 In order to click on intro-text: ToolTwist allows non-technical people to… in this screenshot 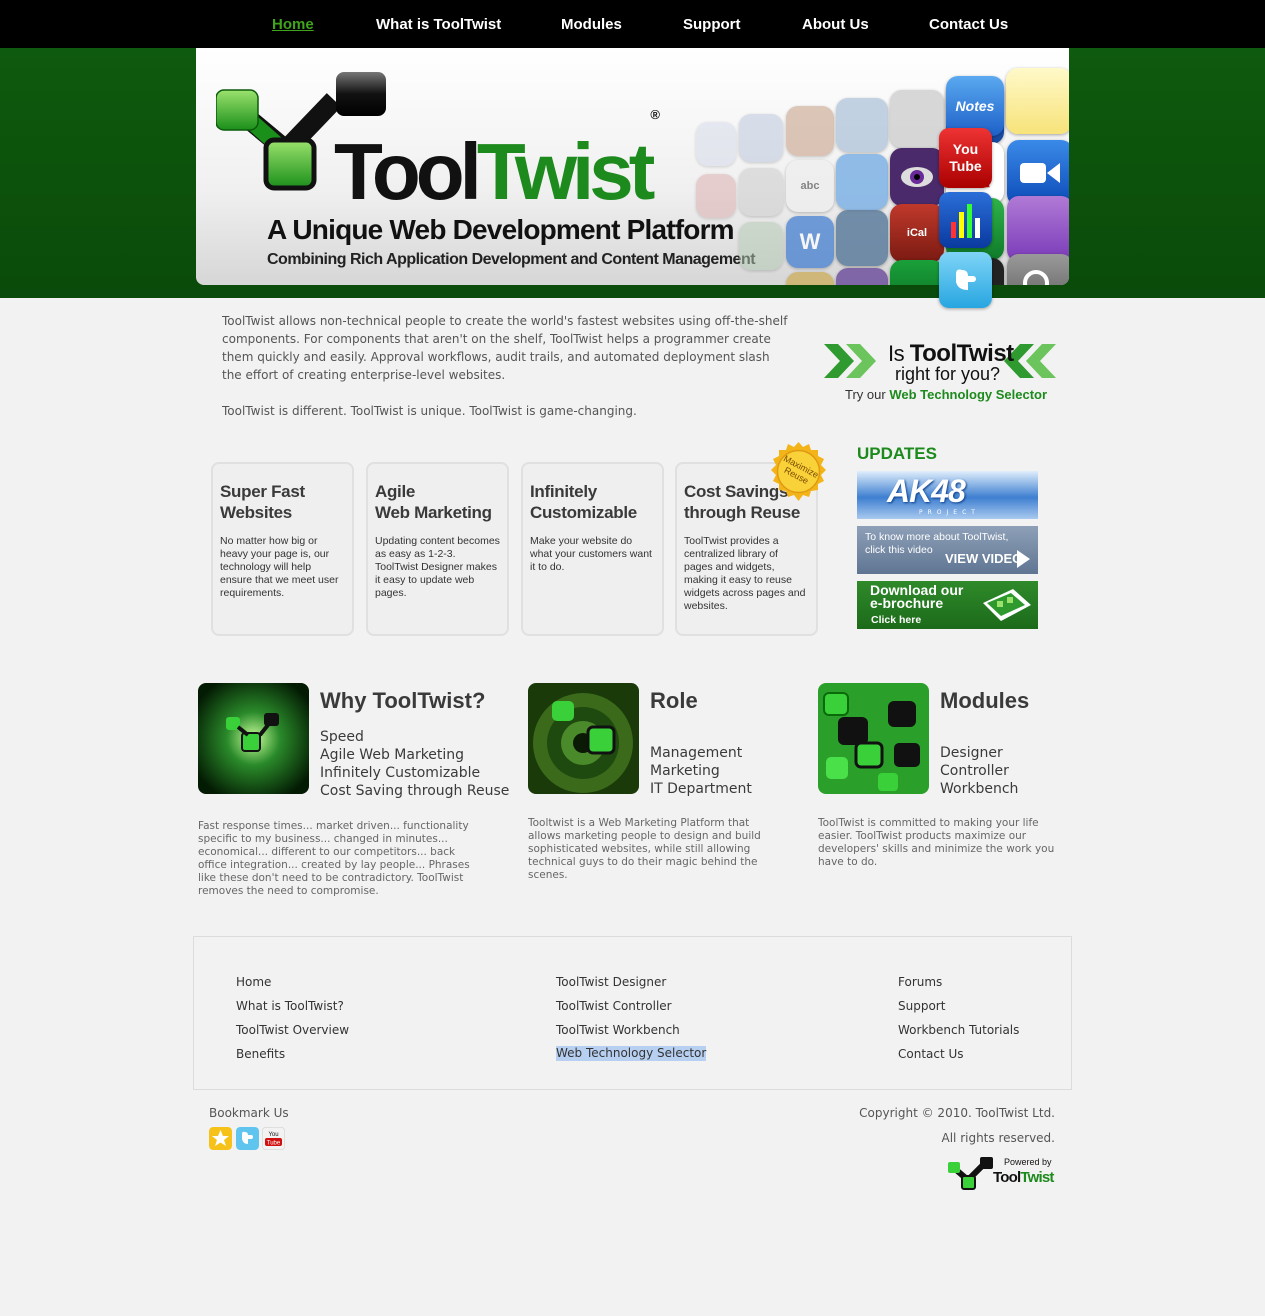, I will do `click(507, 375)`.